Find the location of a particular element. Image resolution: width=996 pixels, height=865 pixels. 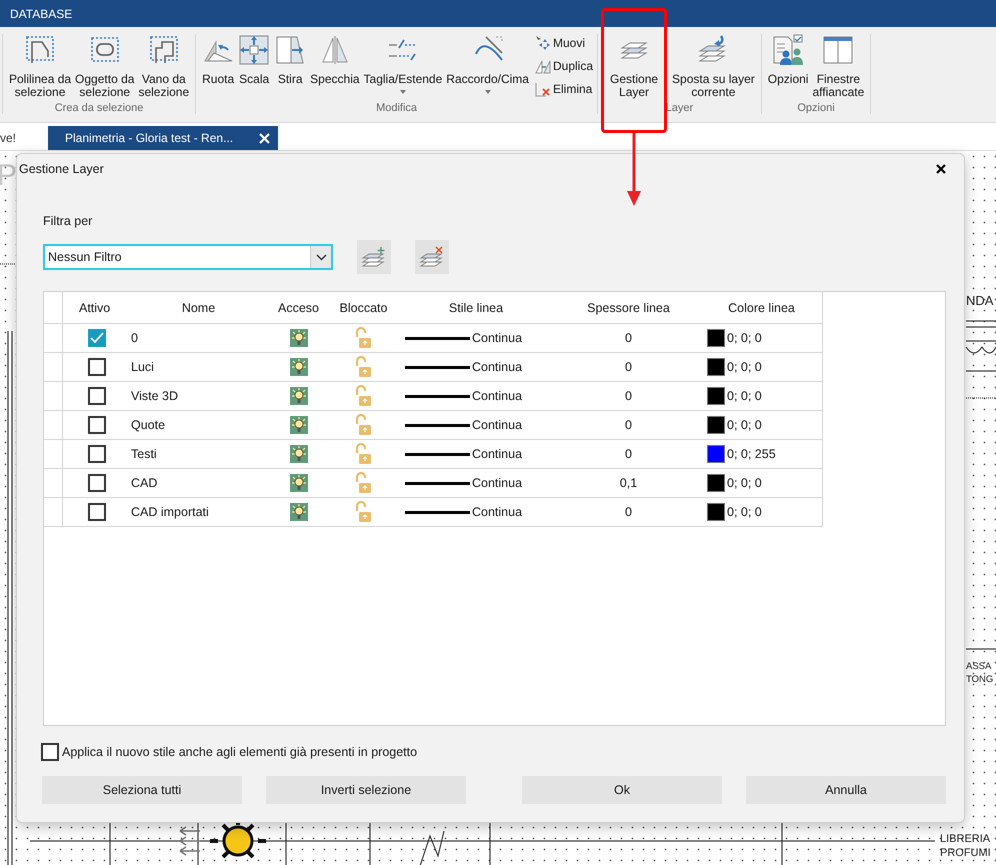

ribbon-button: Taglia/Estende is located at coordinates (403, 64).